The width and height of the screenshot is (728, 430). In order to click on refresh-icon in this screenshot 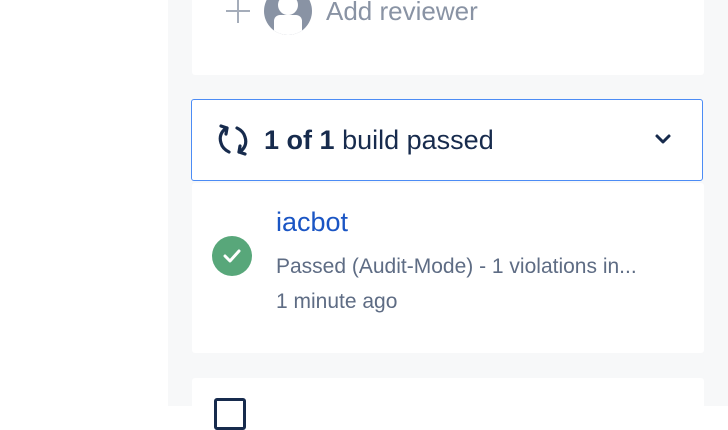, I will do `click(233, 140)`.